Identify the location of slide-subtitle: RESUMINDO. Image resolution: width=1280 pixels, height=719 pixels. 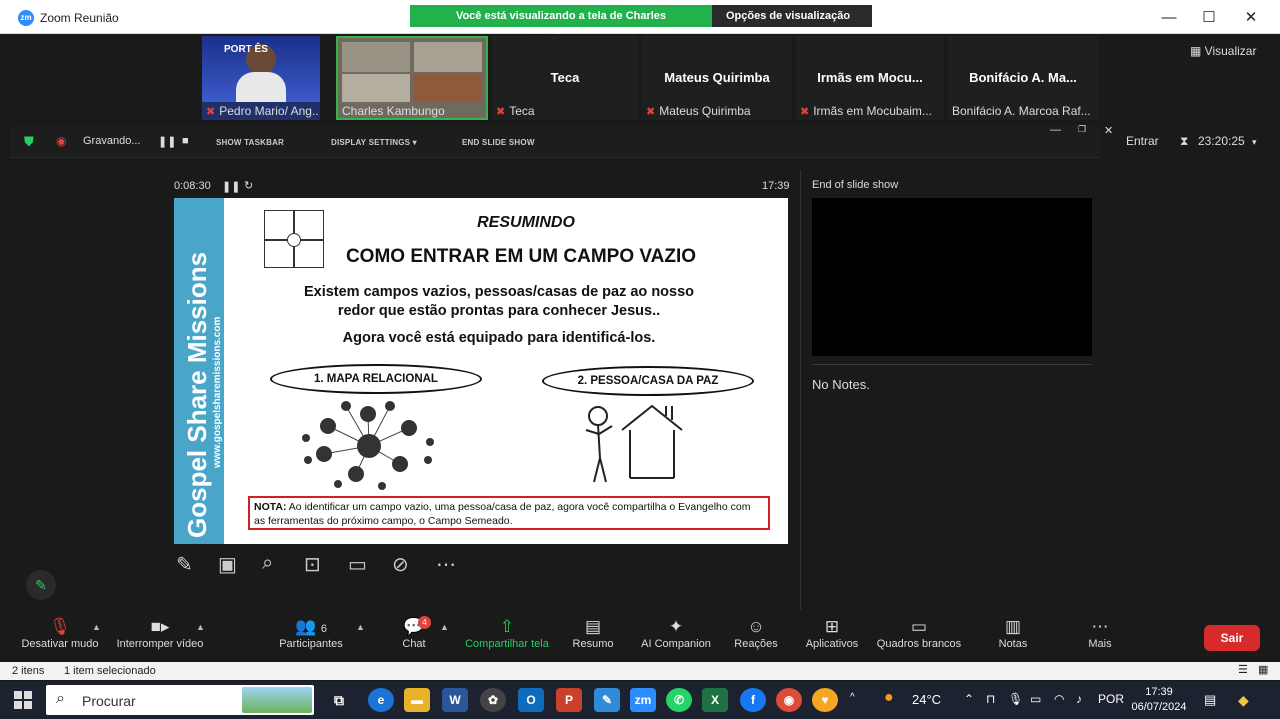
(526, 222).